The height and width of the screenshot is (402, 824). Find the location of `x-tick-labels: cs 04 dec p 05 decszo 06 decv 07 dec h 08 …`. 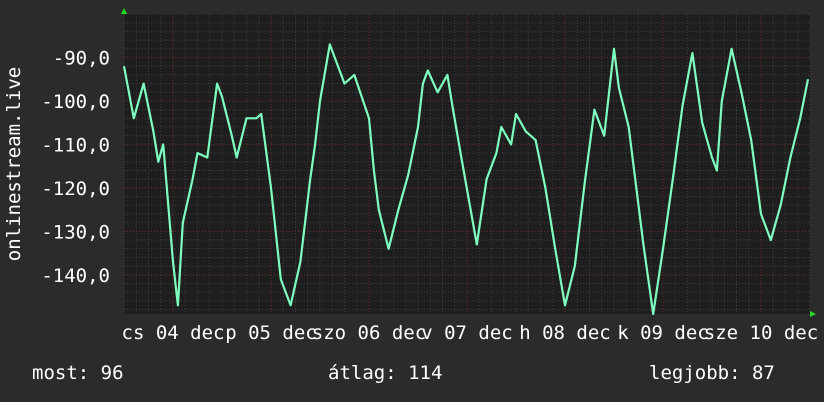

x-tick-labels: cs 04 dec p 05 decszo 06 decv 07 dec h 08 … is located at coordinates (470, 333).